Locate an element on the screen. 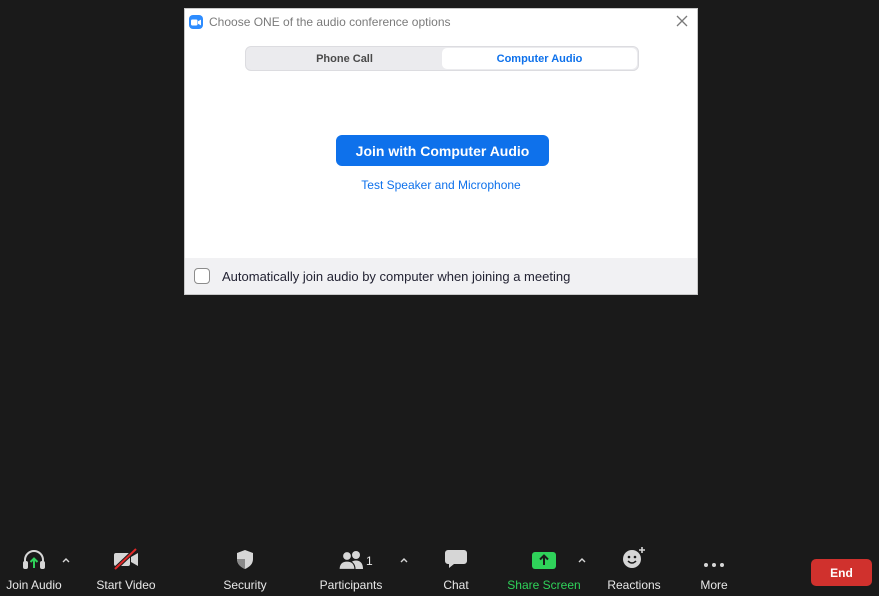  close-icon is located at coordinates (682, 21).